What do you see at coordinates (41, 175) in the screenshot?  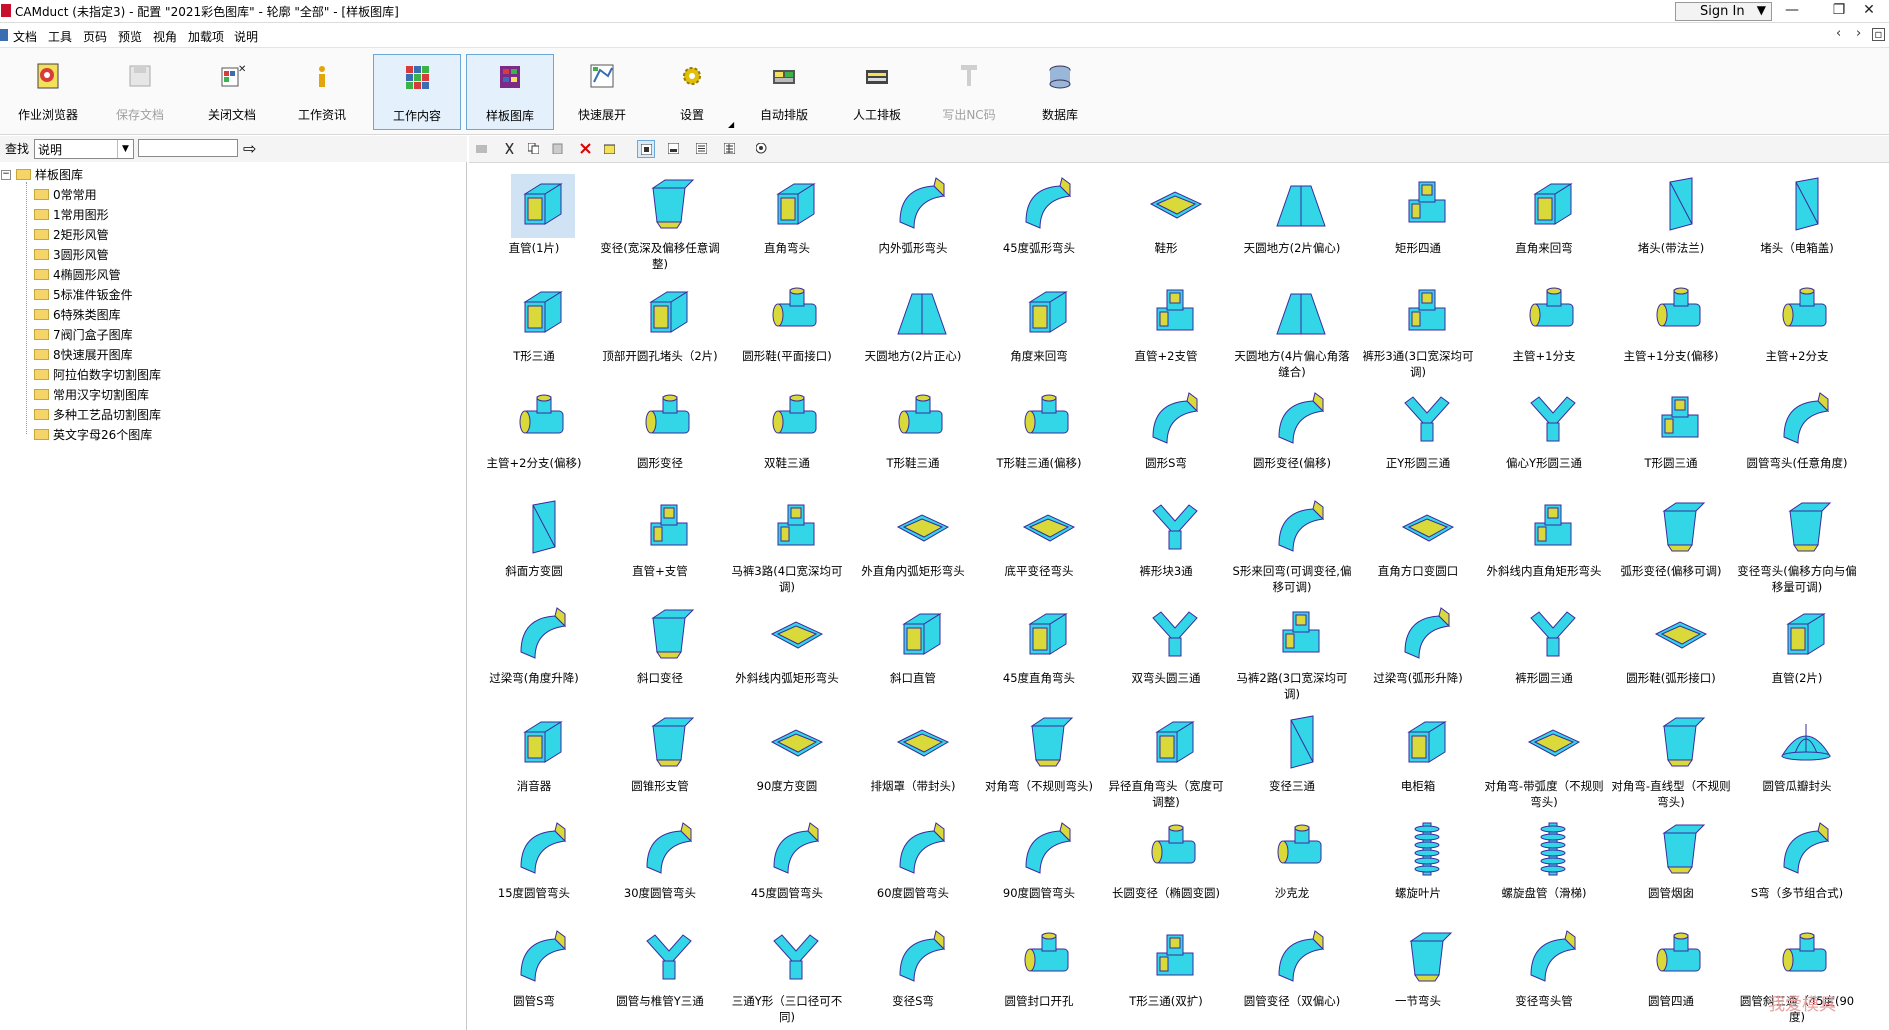 I see `tree-root: − 样板图库` at bounding box center [41, 175].